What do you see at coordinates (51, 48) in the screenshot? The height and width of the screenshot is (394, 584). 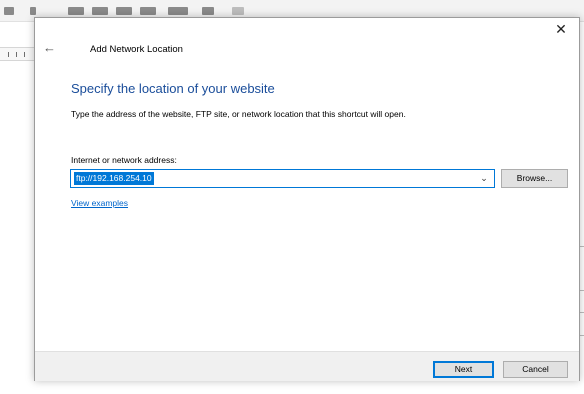 I see `back-arrow-icon: ←` at bounding box center [51, 48].